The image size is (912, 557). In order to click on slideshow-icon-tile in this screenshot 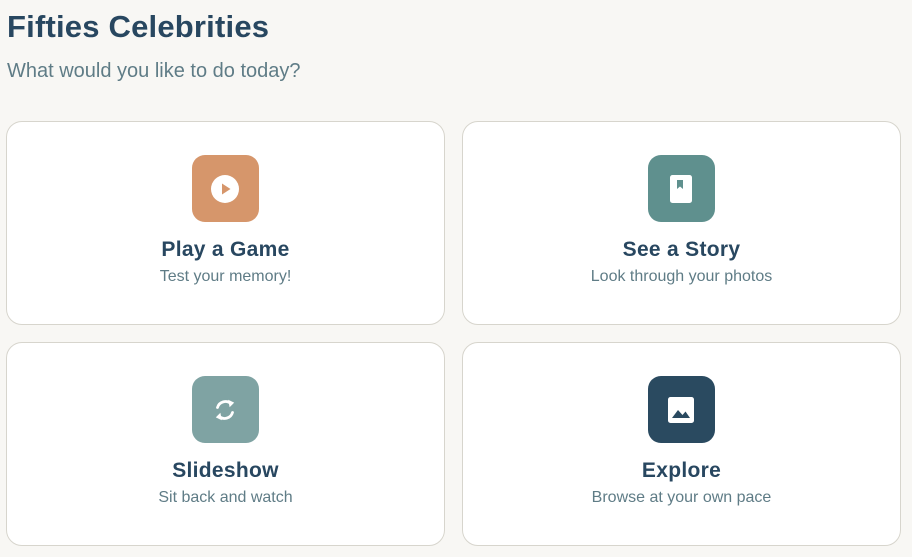, I will do `click(225, 409)`.